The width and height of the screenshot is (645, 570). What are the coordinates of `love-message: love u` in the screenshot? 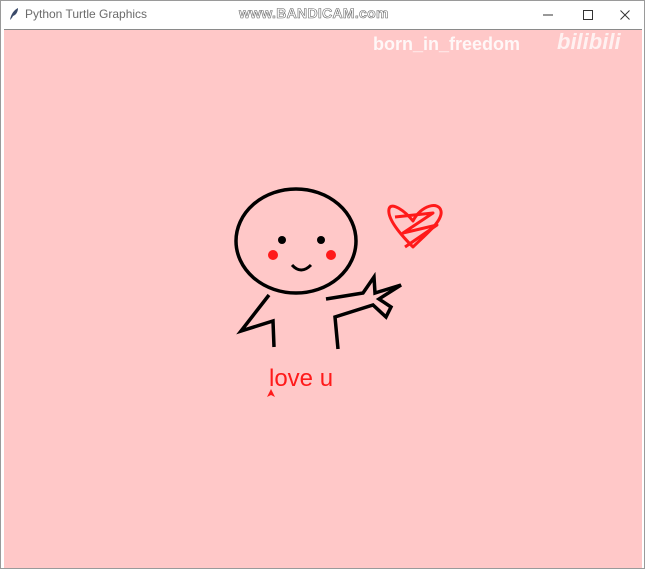 It's located at (301, 378).